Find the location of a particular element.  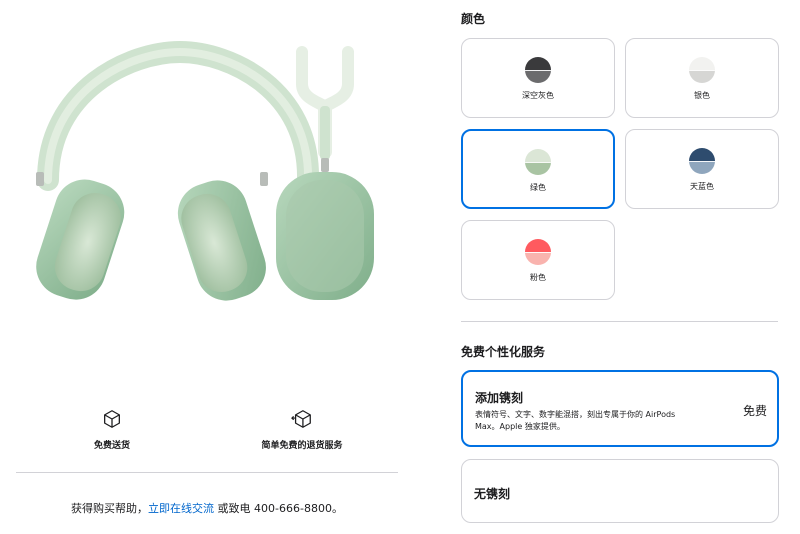

return-box-icon is located at coordinates (301, 419).